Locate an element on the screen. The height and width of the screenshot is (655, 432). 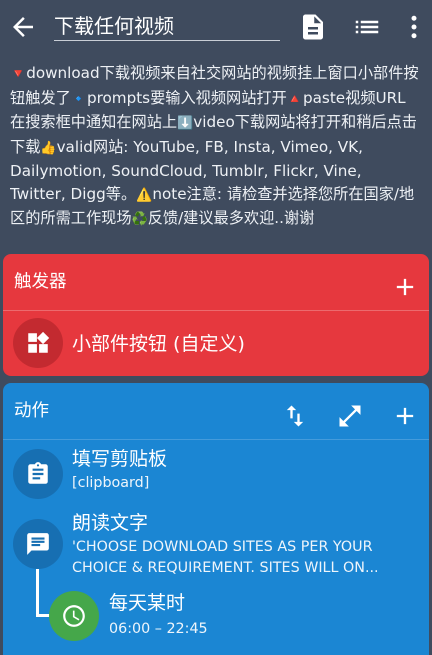
constraint-subtitle: 06:00 – 22:45 is located at coordinates (158, 629).